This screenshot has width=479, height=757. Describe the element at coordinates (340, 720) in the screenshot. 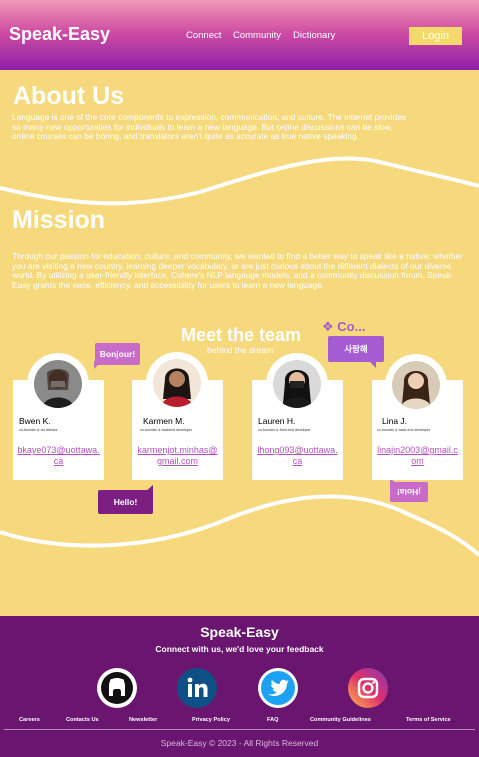

I see `footer-link-community-guidelines: Community Guidelines` at that location.